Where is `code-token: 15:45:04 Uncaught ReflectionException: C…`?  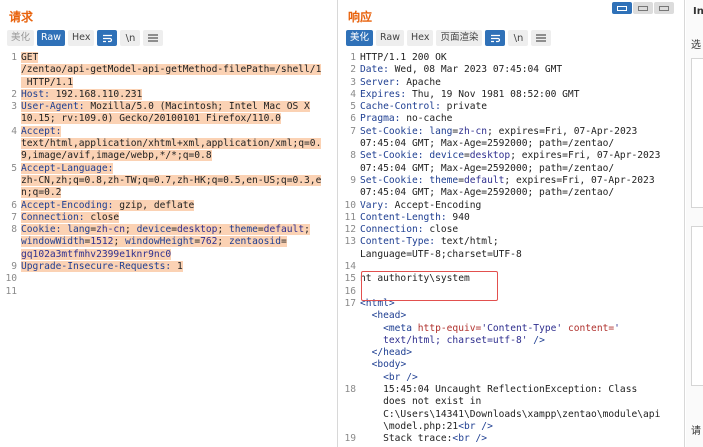
code-token: 15:45:04 Uncaught ReflectionException: C… is located at coordinates (522, 408).